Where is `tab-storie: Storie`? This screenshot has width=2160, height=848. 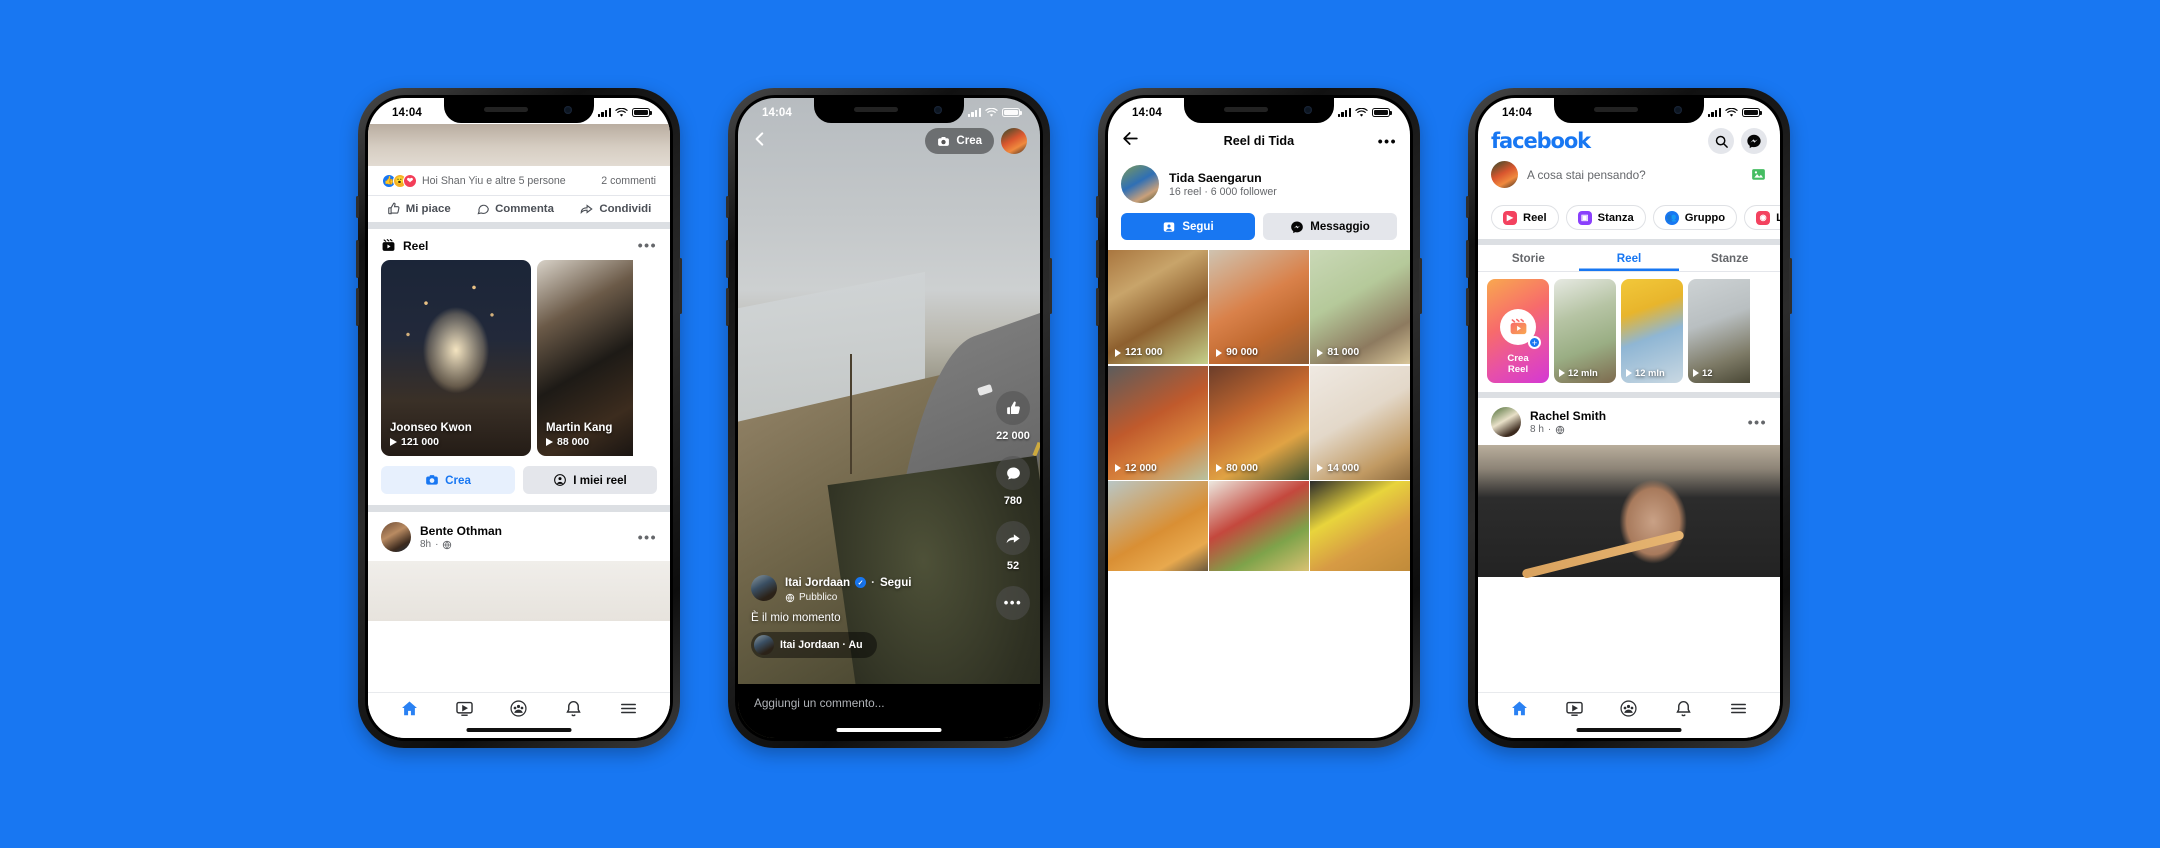
tab-storie: Storie is located at coordinates (1528, 258).